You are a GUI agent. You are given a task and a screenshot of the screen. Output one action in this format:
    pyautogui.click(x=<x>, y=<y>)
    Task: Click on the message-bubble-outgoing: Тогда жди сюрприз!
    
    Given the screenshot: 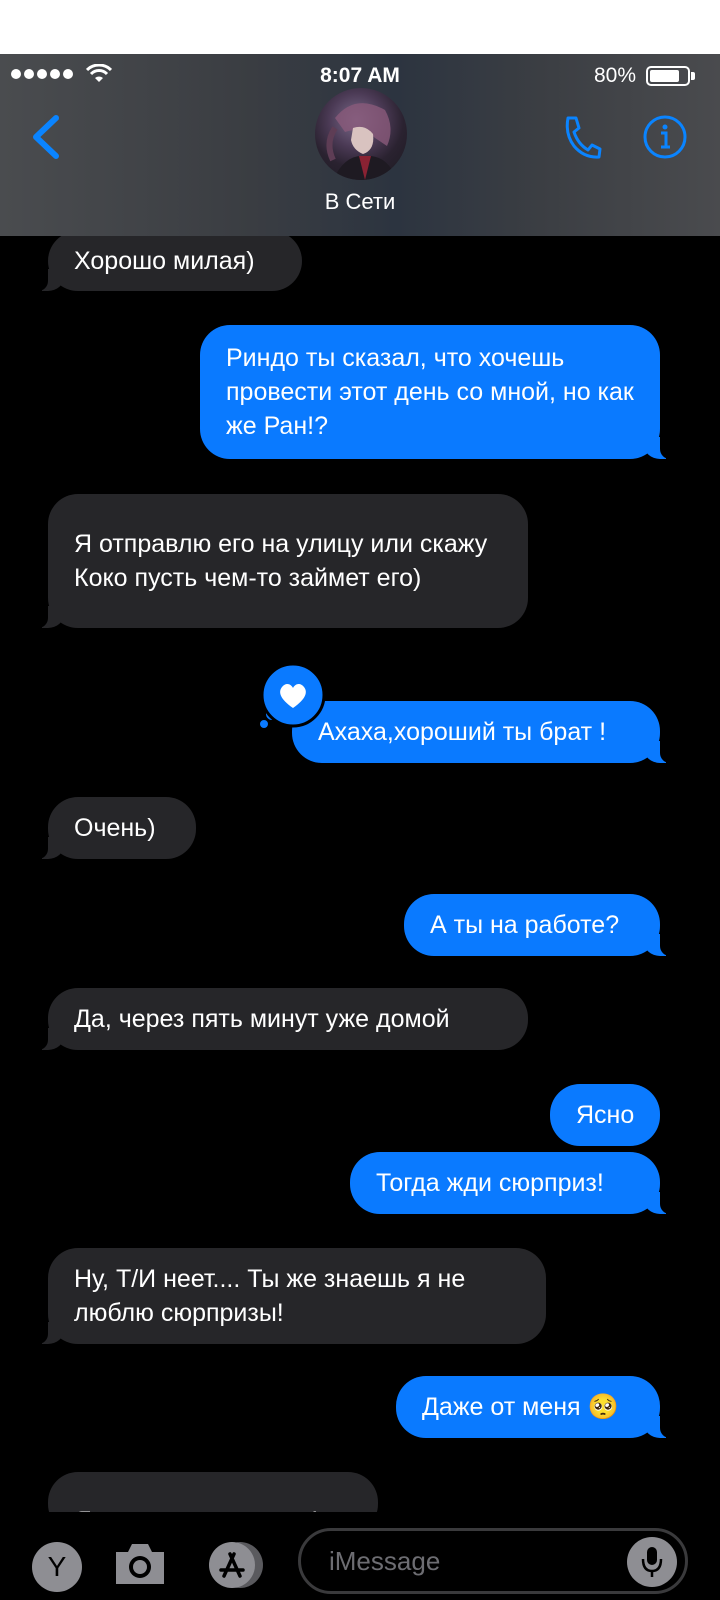 What is the action you would take?
    pyautogui.click(x=512, y=1183)
    